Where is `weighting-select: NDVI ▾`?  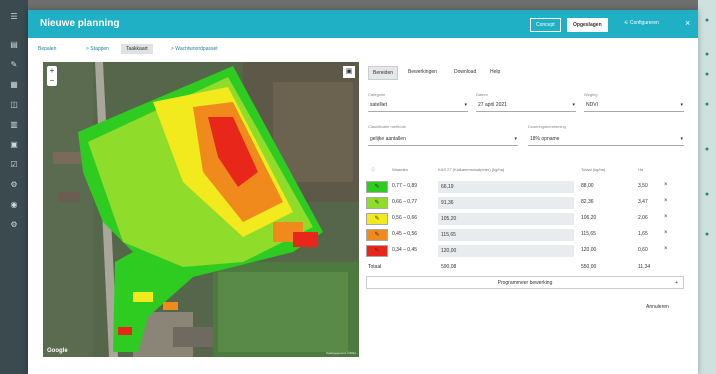
weighting-select: NDVI ▾ is located at coordinates (634, 106).